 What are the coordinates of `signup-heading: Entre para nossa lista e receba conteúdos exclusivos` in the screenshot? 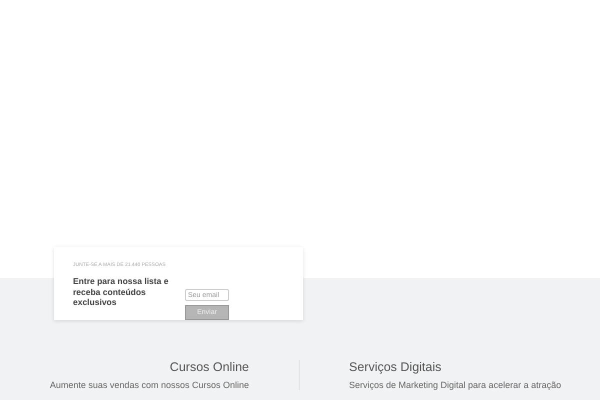 It's located at (121, 292).